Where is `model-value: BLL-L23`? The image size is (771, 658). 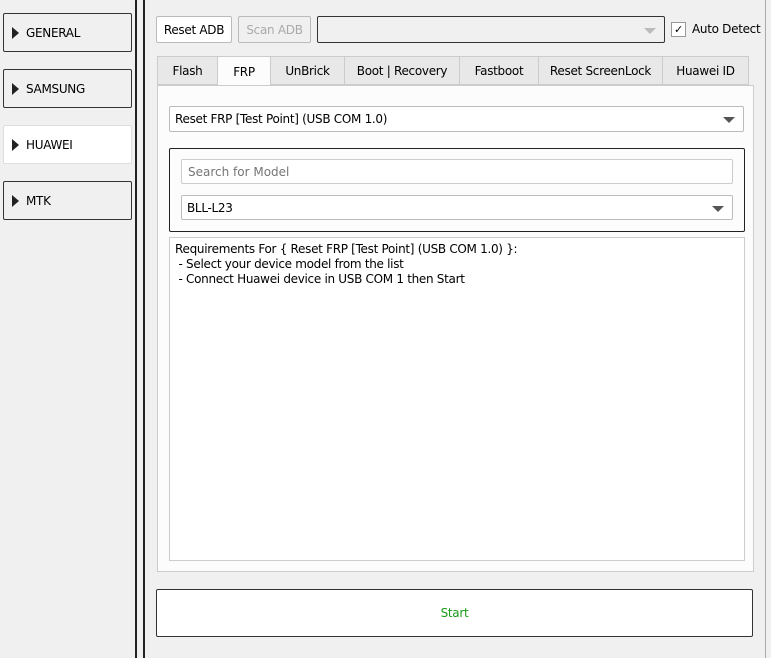
model-value: BLL-L23 is located at coordinates (210, 207).